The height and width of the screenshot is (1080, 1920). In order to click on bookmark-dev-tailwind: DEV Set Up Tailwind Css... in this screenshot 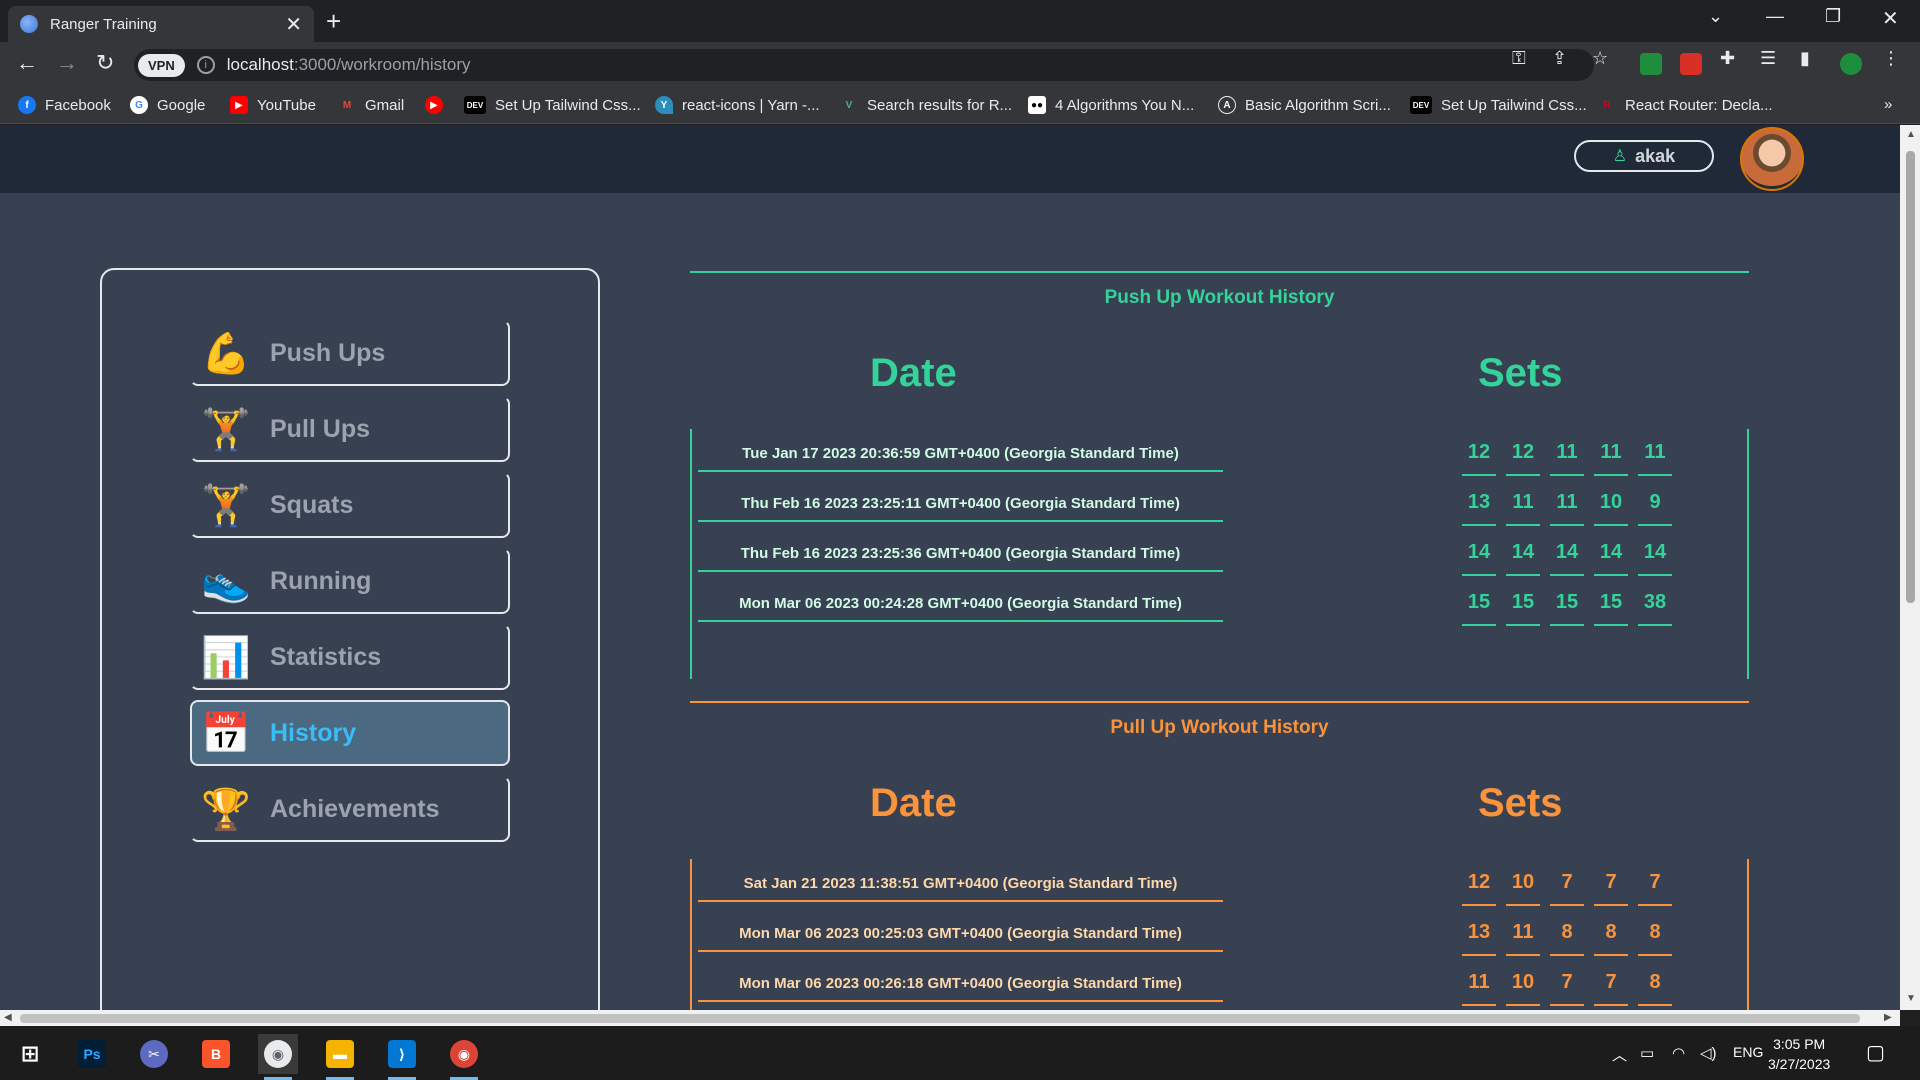, I will do `click(552, 105)`.